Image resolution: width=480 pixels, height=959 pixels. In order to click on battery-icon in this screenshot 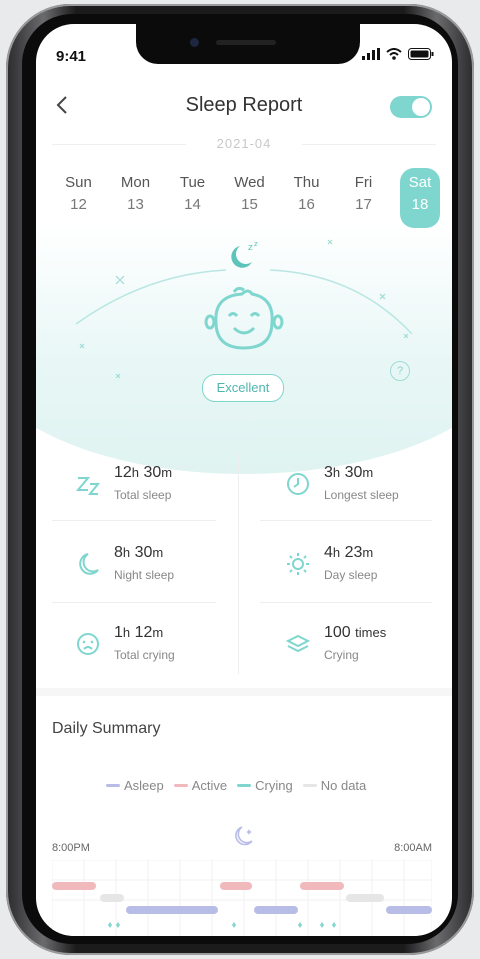, I will do `click(421, 54)`.